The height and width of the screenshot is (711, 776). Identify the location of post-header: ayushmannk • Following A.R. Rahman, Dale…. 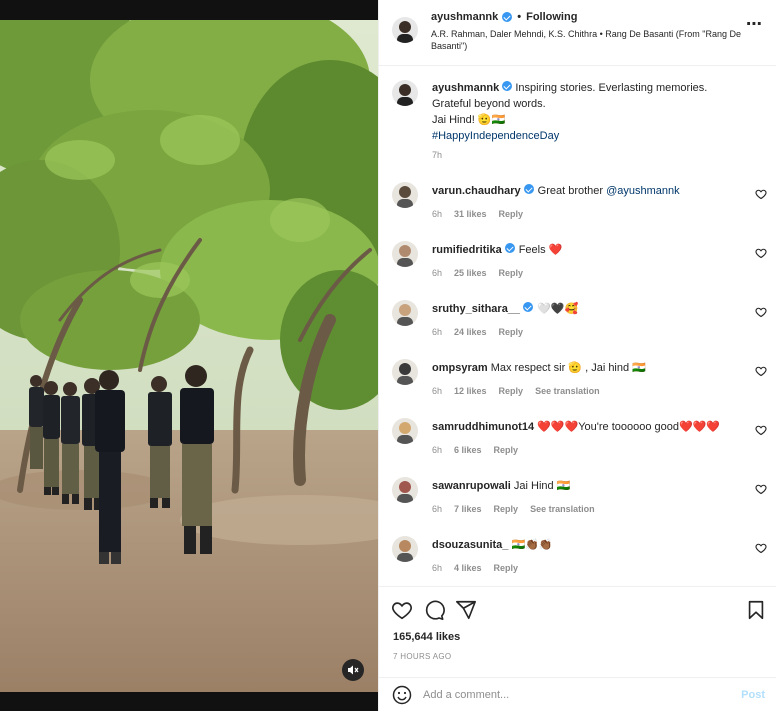
(577, 33).